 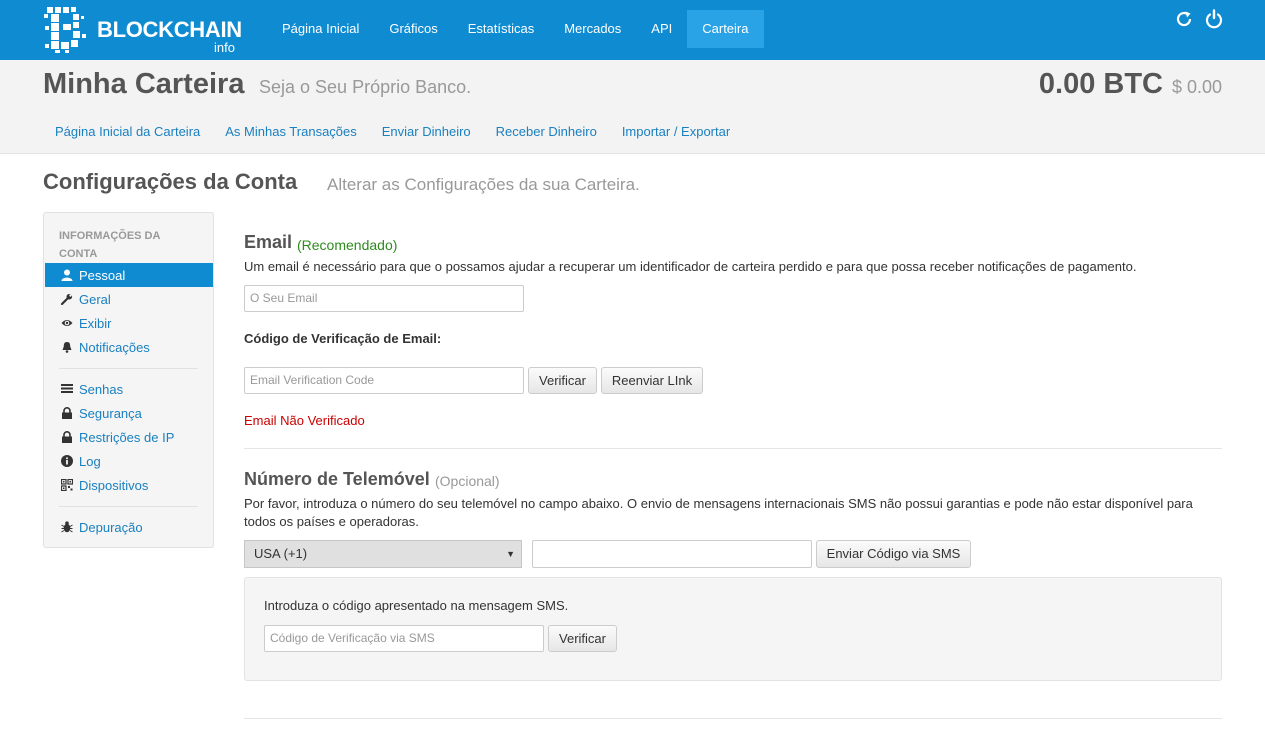 I want to click on sms-code-input: Código de Verificação via SMS, so click(x=404, y=638).